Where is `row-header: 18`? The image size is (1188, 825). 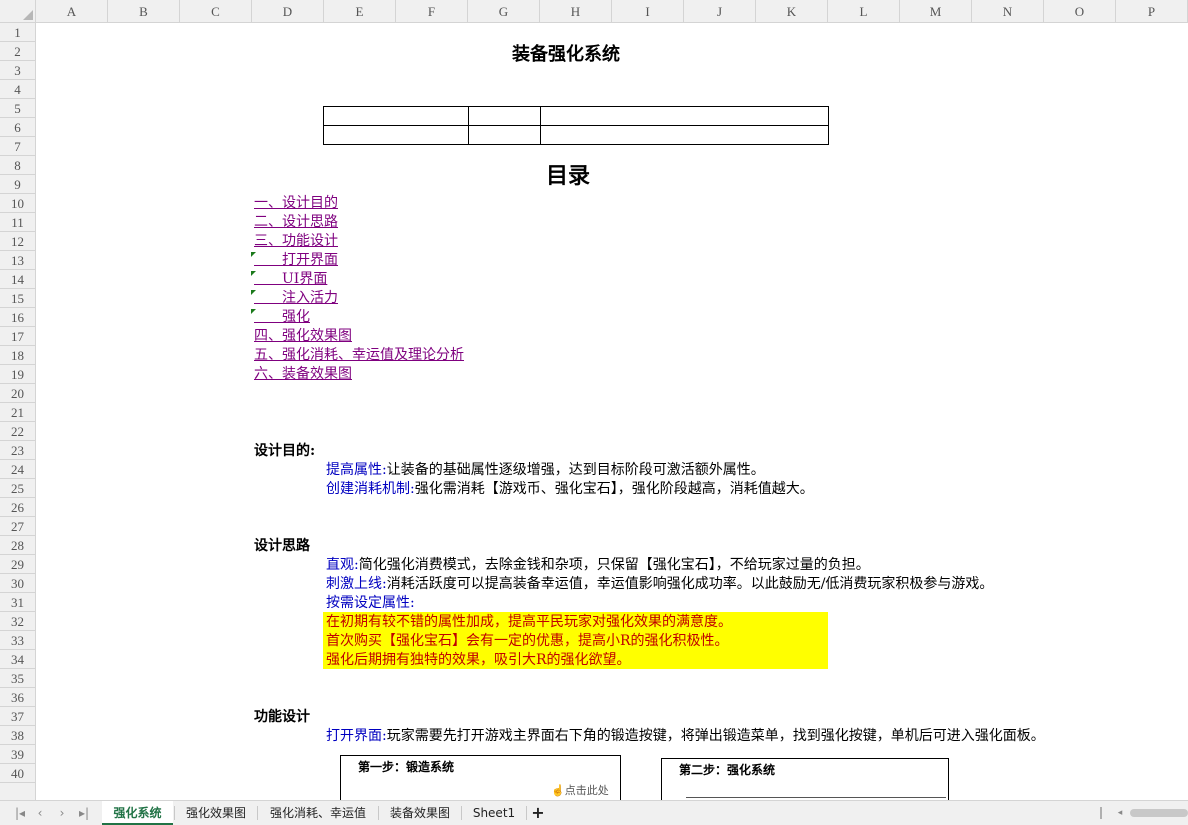 row-header: 18 is located at coordinates (17, 355).